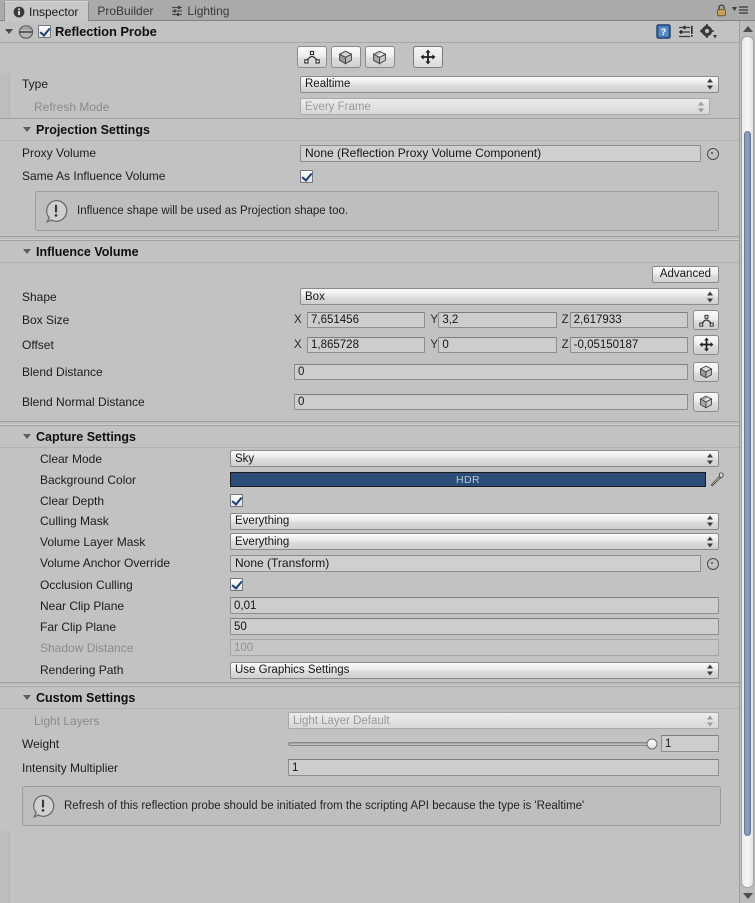 This screenshot has height=903, width=755. I want to click on control-rendering-path: Use Graphics Settings, so click(474, 670).